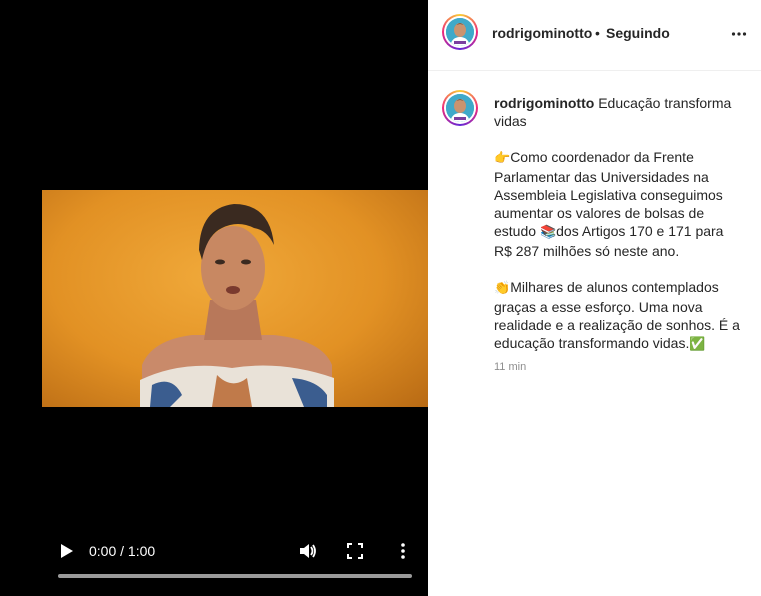 This screenshot has width=761, height=596. I want to click on volume-icon, so click(308, 551).